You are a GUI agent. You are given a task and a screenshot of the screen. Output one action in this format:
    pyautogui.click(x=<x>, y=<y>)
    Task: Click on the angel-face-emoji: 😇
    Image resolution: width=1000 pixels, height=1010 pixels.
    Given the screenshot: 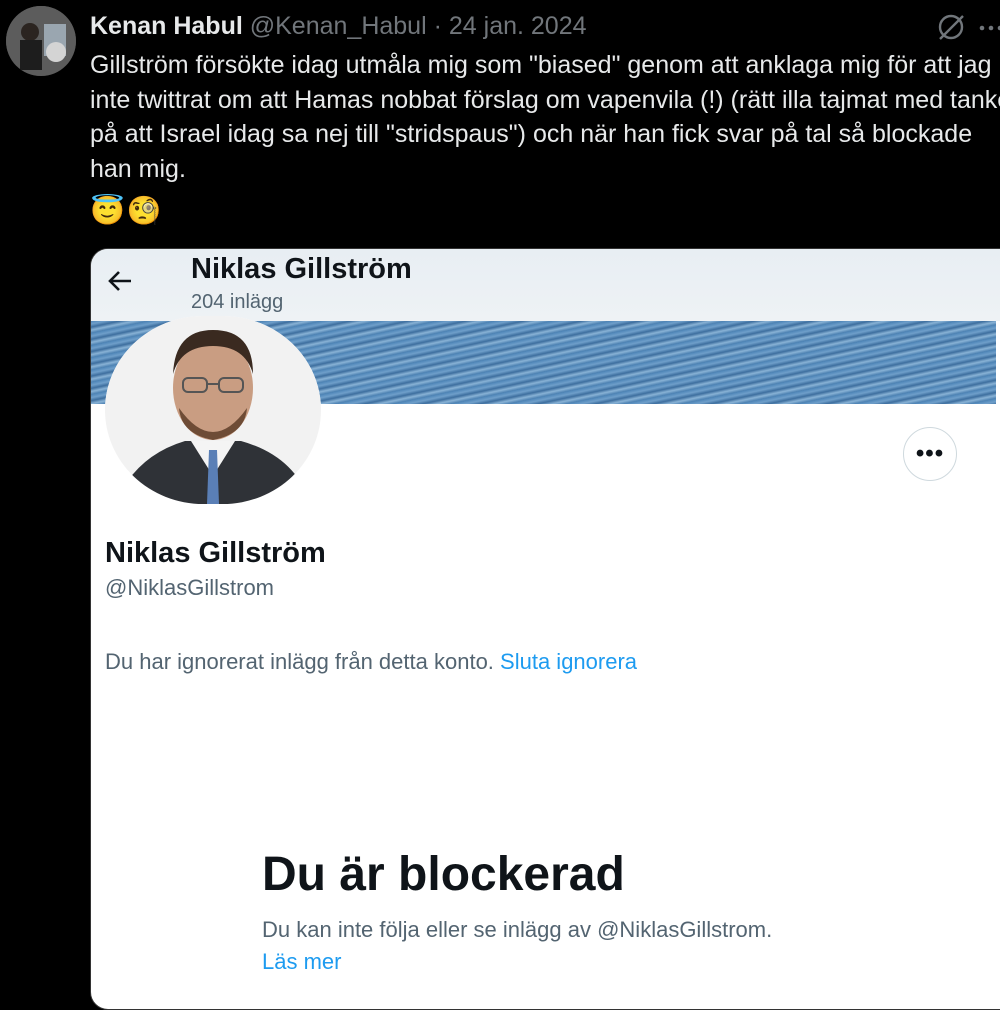 What is the action you would take?
    pyautogui.click(x=107, y=210)
    